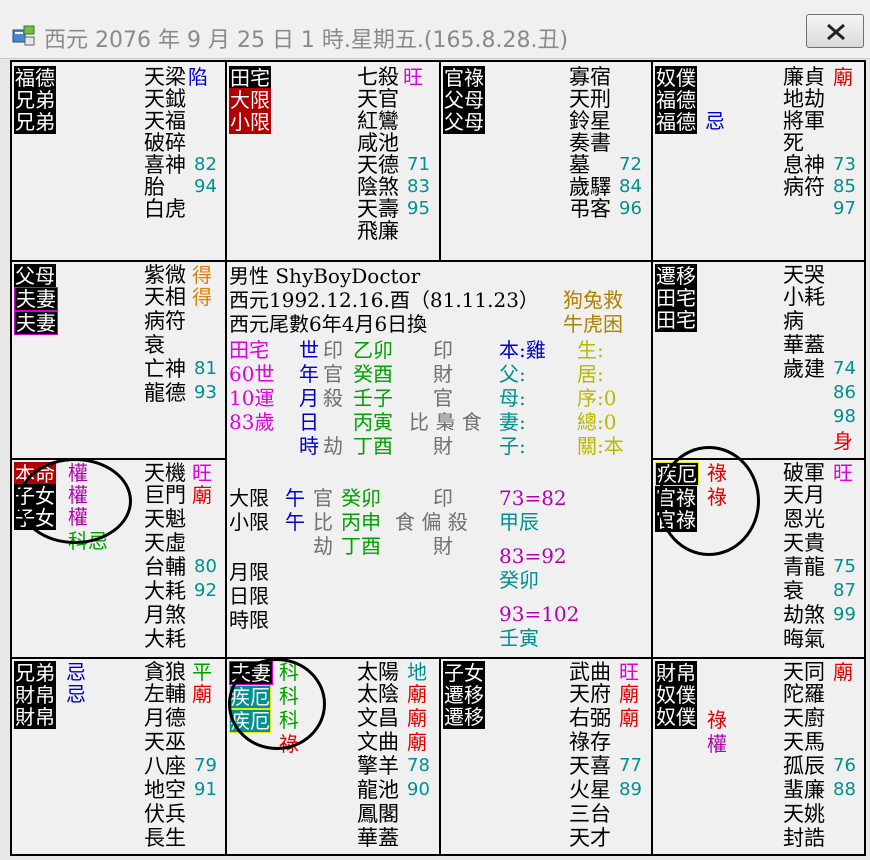 The width and height of the screenshot is (870, 860). What do you see at coordinates (378, 814) in the screenshot?
I see `star-name: 鳳閣` at bounding box center [378, 814].